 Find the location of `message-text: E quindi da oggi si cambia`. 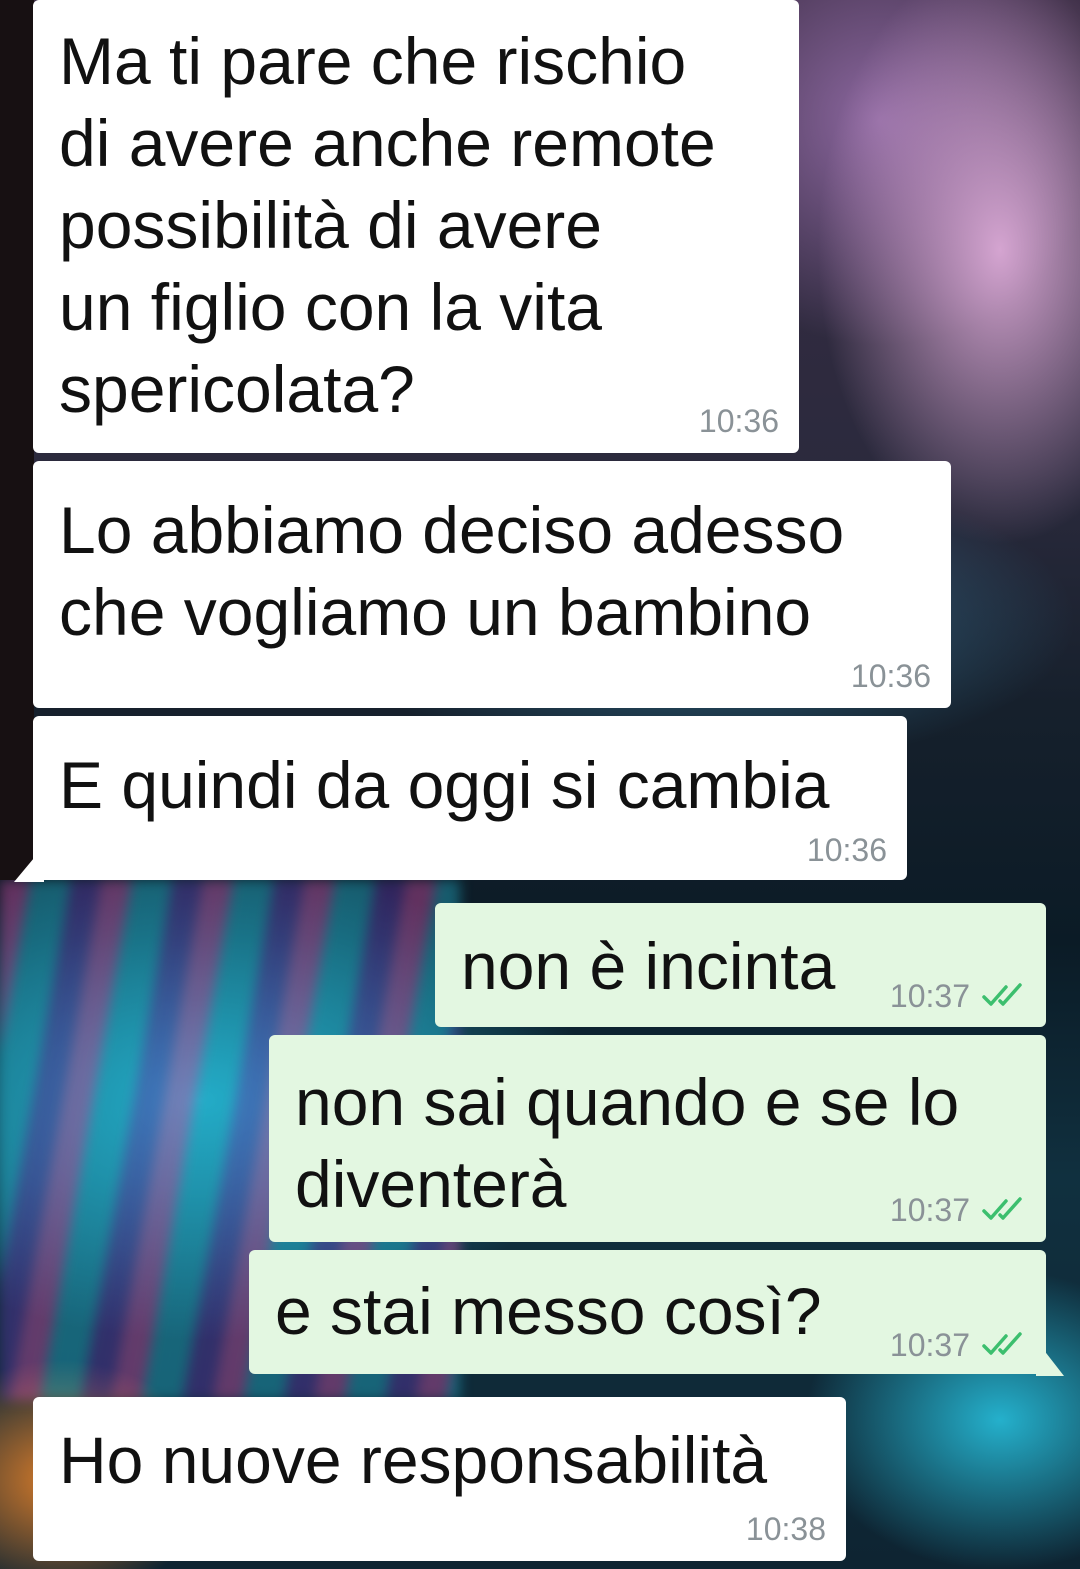

message-text: E quindi da oggi si cambia is located at coordinates (444, 785).